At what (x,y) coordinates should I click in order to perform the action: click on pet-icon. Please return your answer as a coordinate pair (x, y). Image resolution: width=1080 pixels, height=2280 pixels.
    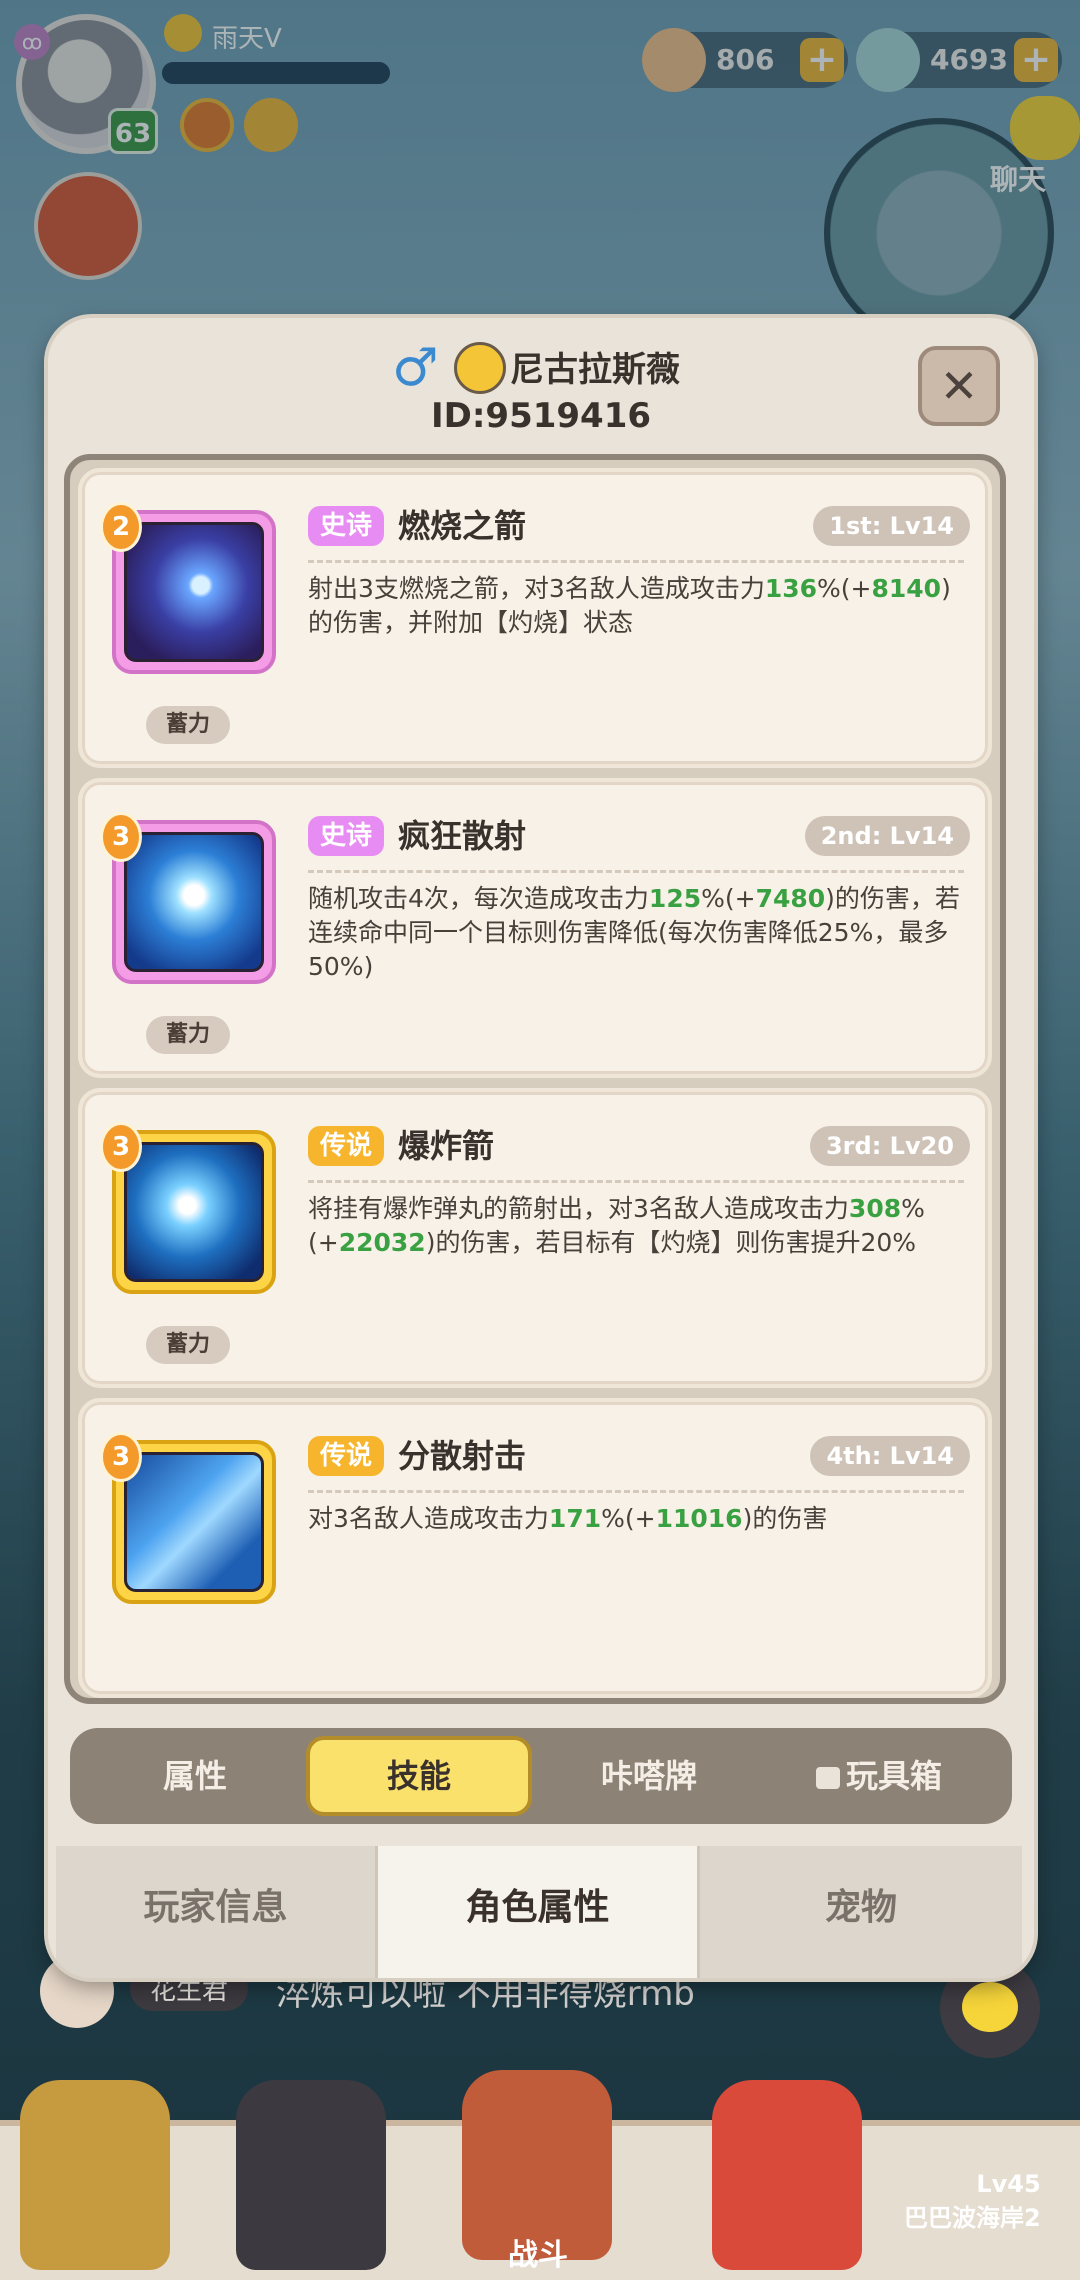
    Looking at the image, I should click on (787, 2175).